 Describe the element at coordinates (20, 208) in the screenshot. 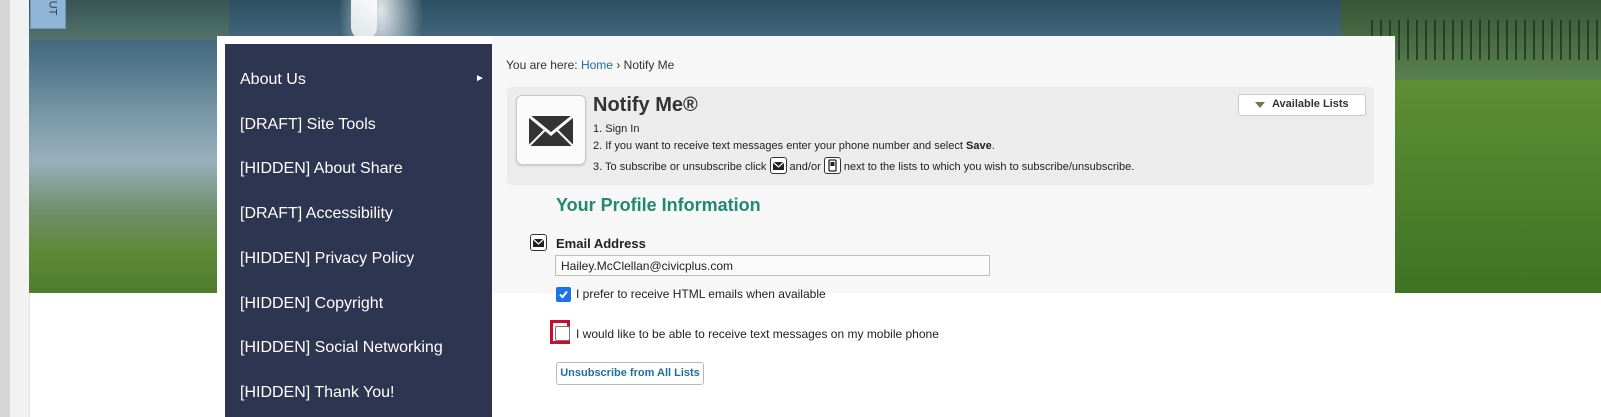

I see `window-gutter` at that location.